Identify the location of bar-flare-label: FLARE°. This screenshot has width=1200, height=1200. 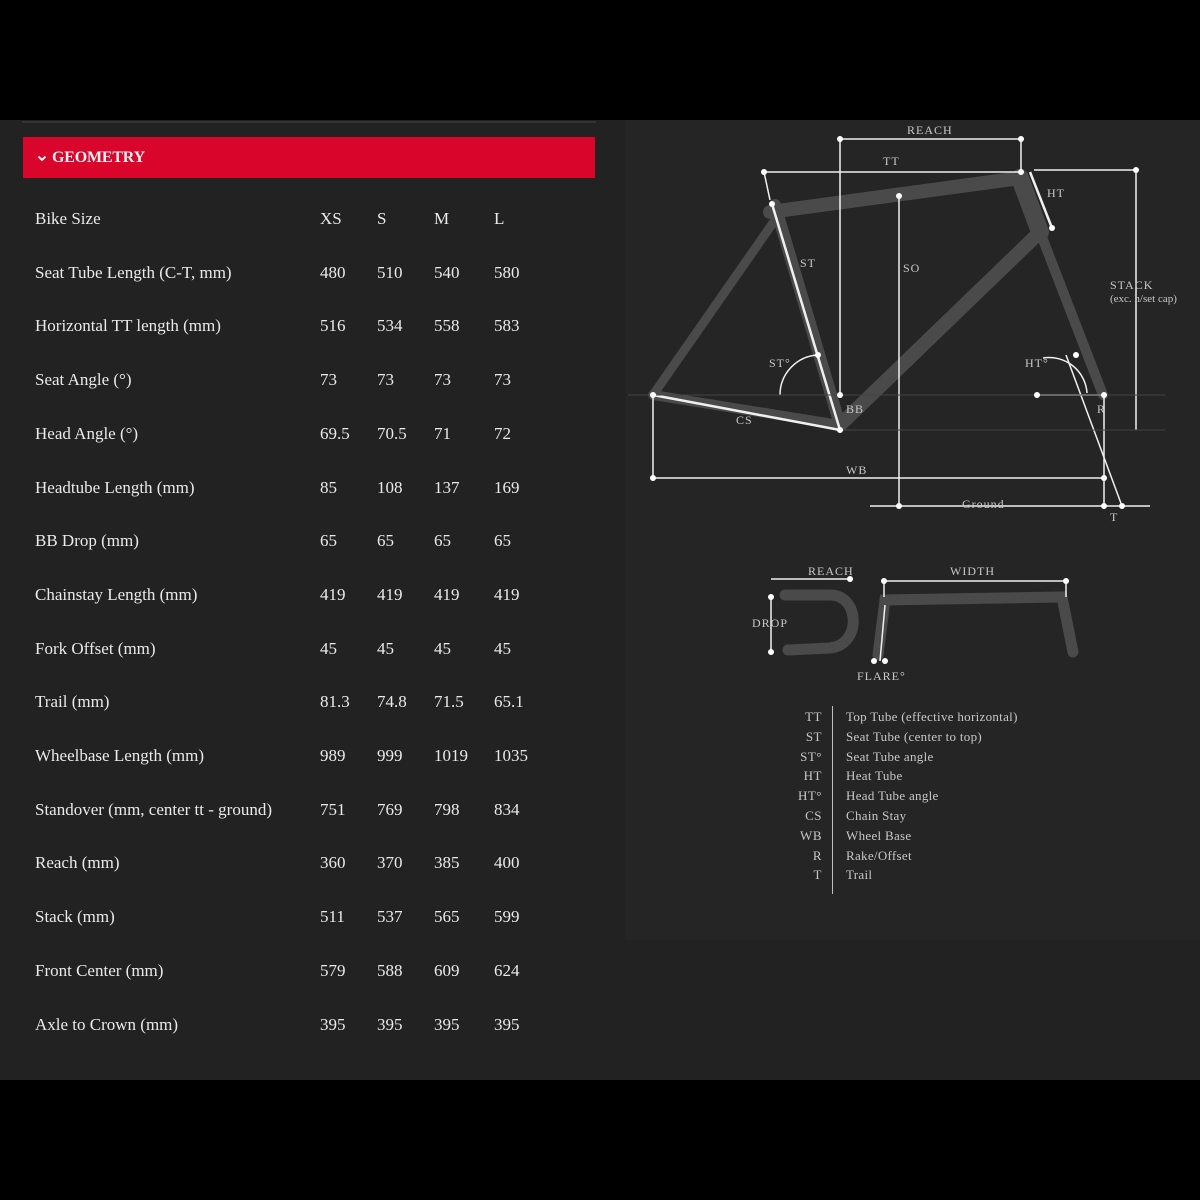
(881, 676).